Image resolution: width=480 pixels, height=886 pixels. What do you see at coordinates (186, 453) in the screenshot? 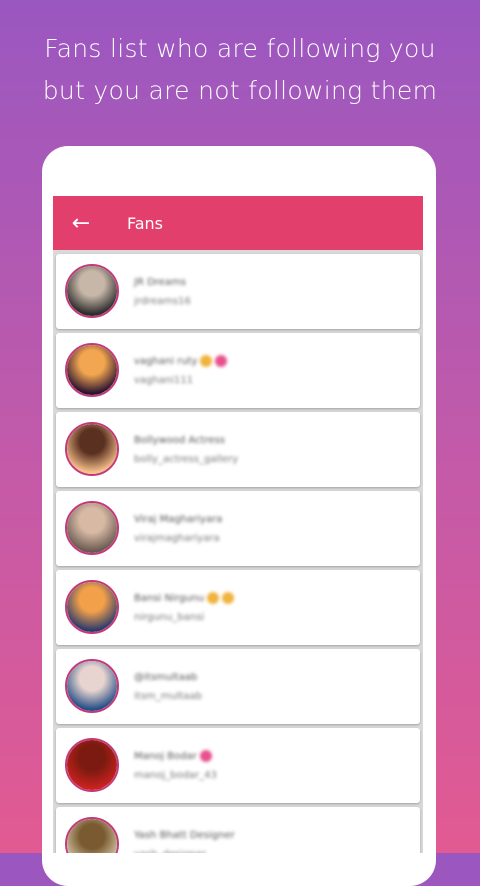
I see `fan-text: Bollywood Actress bolly_actress_gallery` at bounding box center [186, 453].